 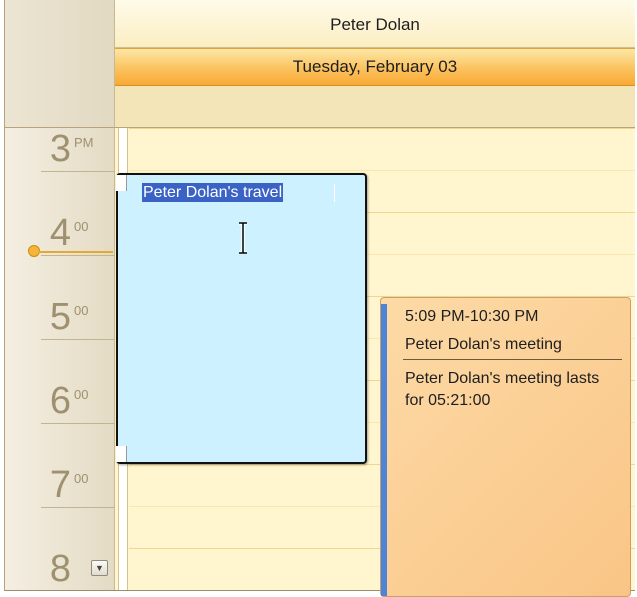 I want to click on ibeam-cursor-icon, so click(x=243, y=238).